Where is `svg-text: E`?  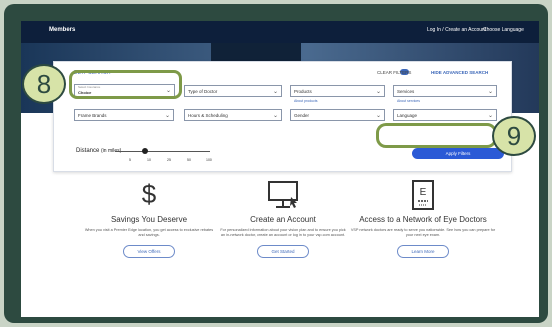
svg-text: E is located at coordinates (423, 192).